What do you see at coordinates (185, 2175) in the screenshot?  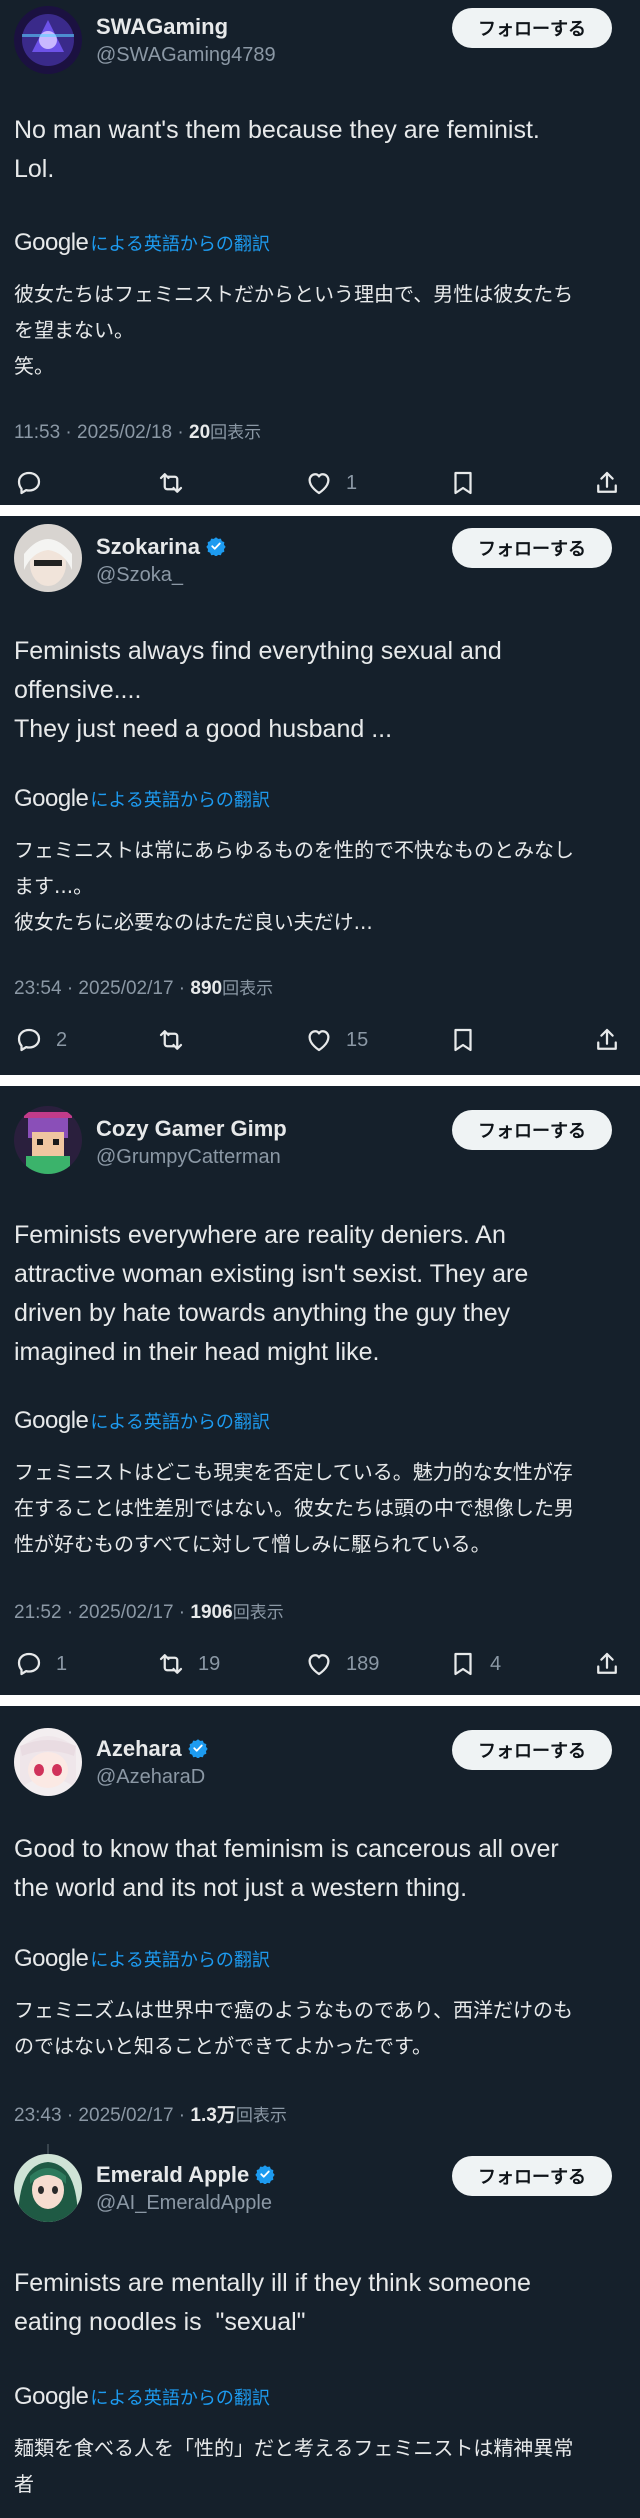 I see `display-name: Emerald Apple` at bounding box center [185, 2175].